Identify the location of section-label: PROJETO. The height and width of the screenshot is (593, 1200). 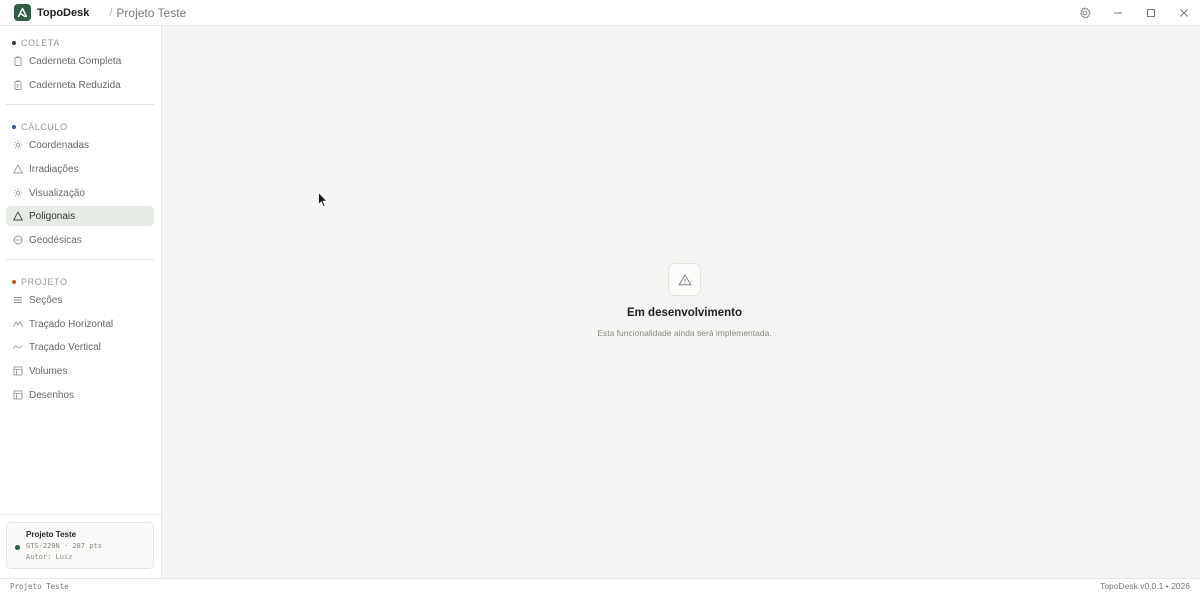
(44, 282).